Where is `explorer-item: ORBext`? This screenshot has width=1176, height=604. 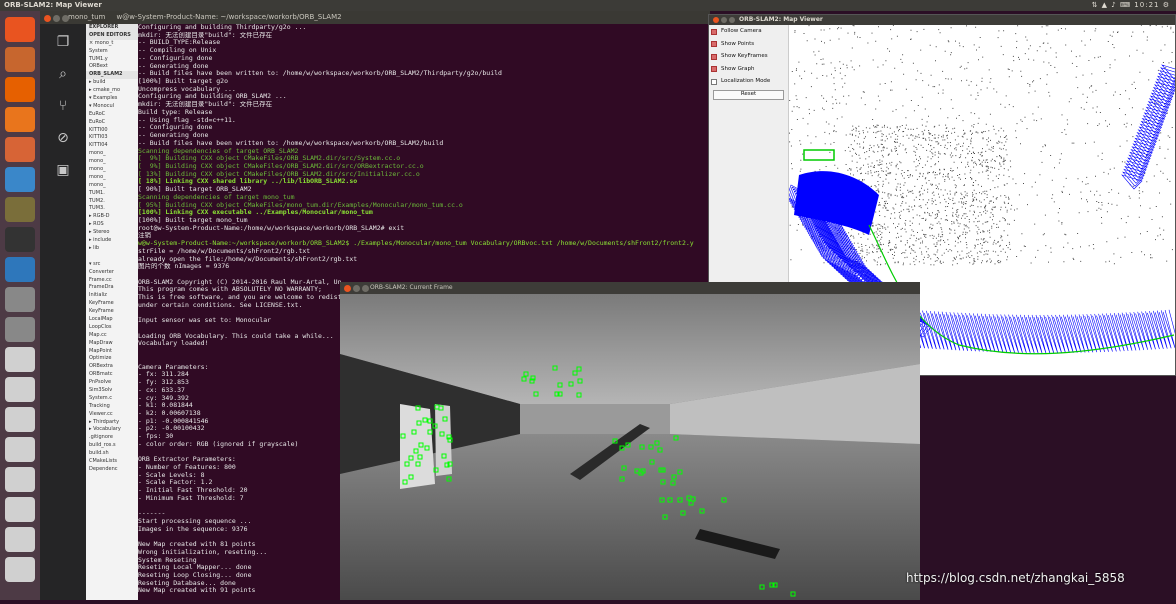
explorer-item: ORBext is located at coordinates (112, 67).